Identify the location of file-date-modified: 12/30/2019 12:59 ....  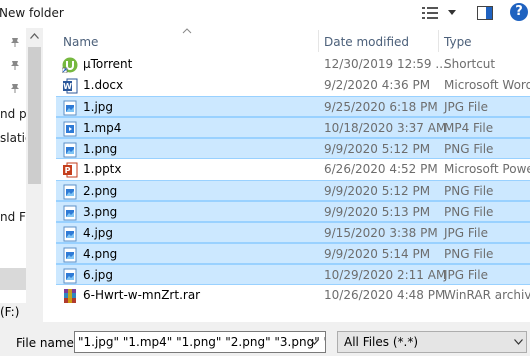
(385, 64).